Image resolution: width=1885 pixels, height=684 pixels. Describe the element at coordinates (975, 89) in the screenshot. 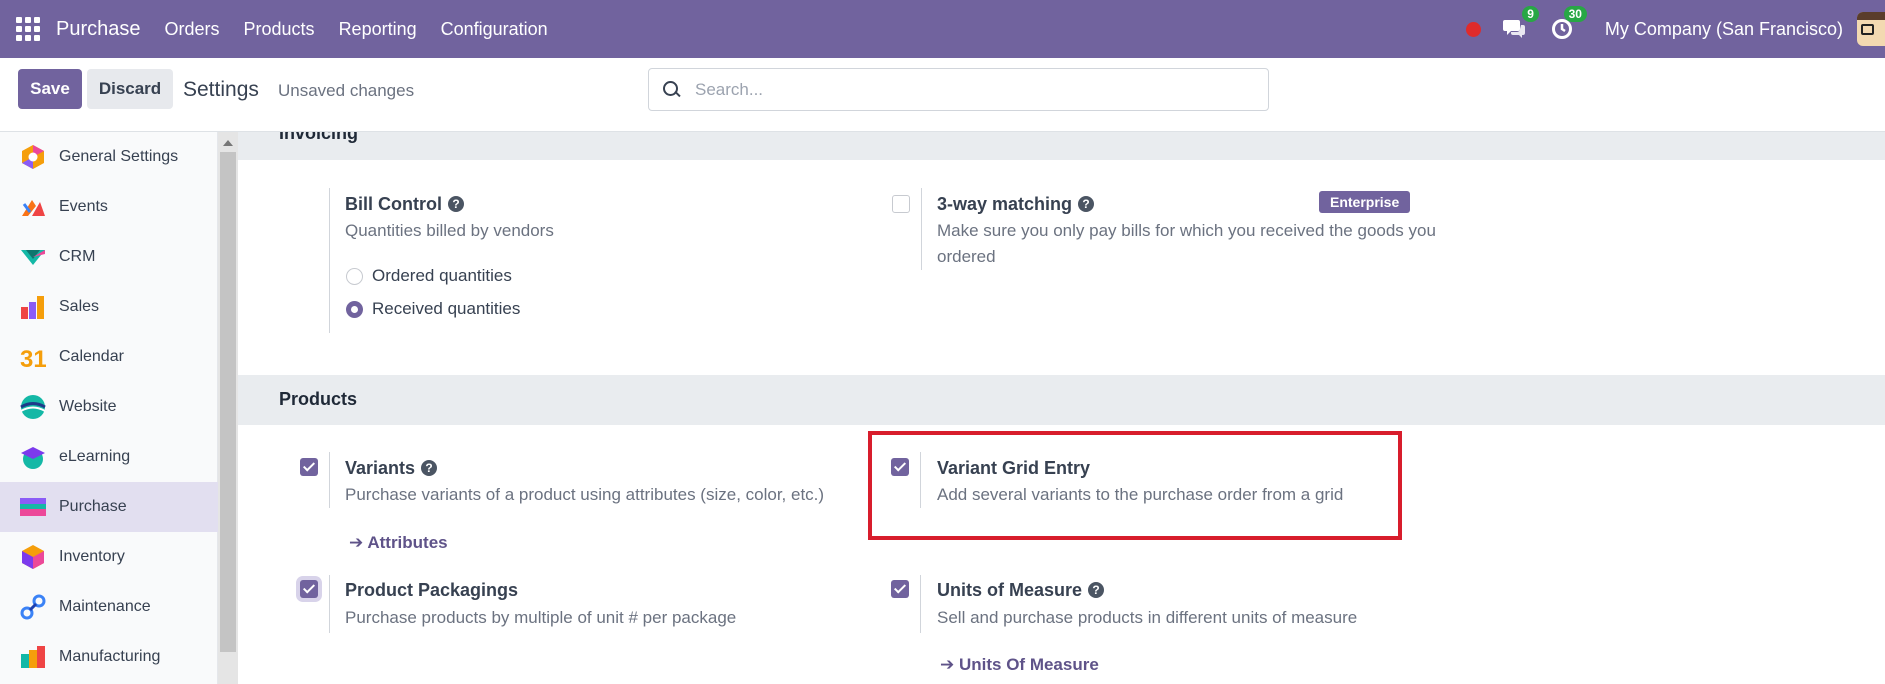

I see `search-input` at that location.